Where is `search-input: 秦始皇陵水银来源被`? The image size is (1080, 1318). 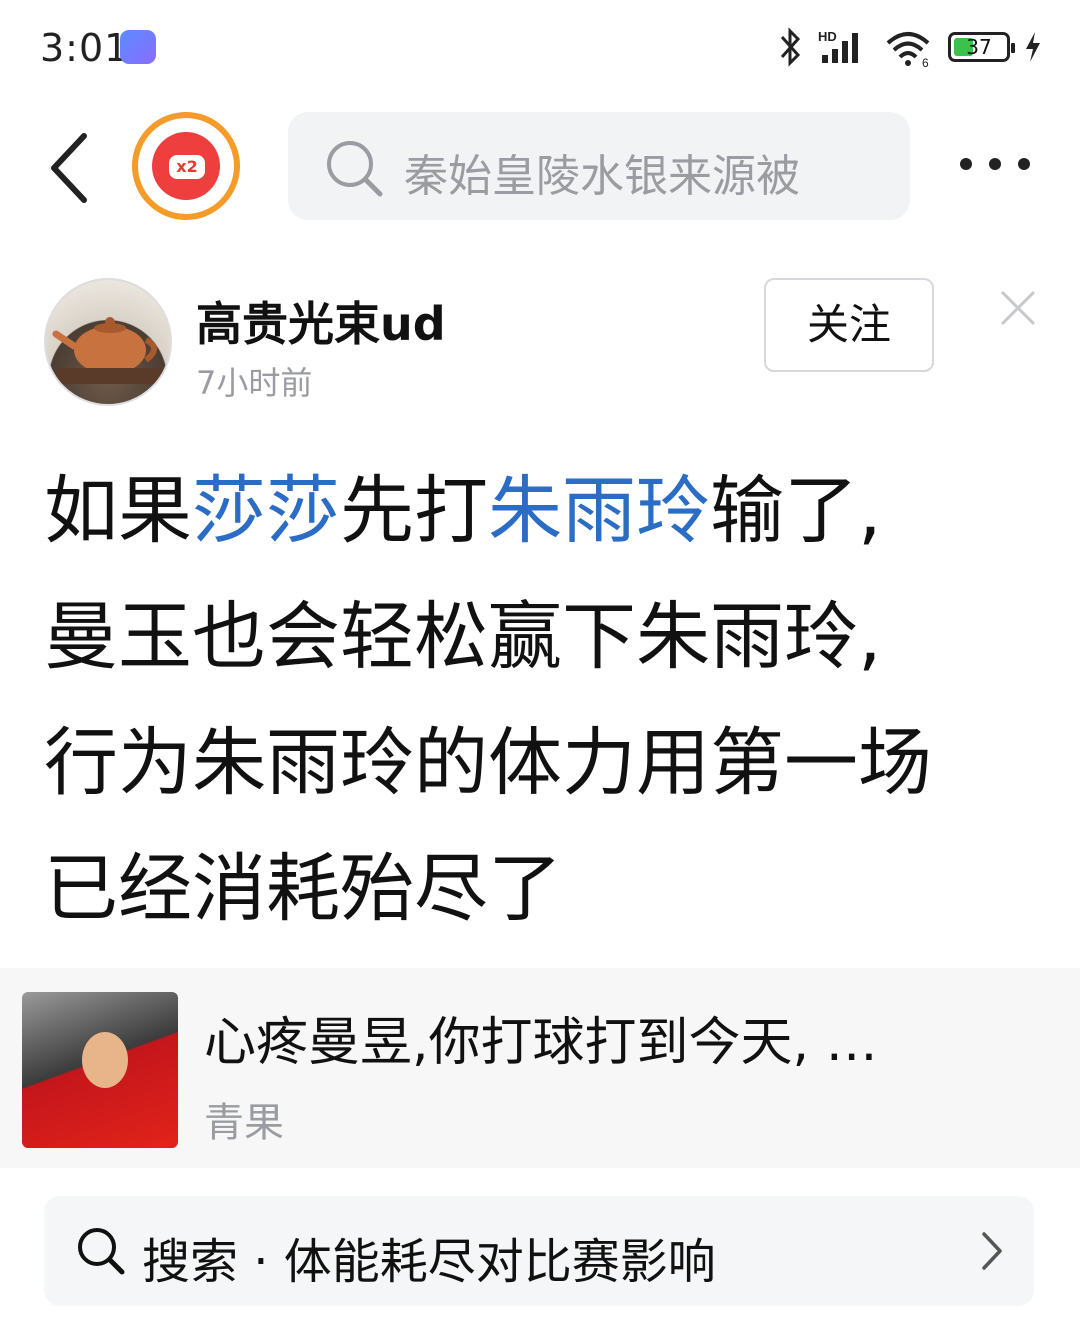
search-input: 秦始皇陵水银来源被 is located at coordinates (599, 166).